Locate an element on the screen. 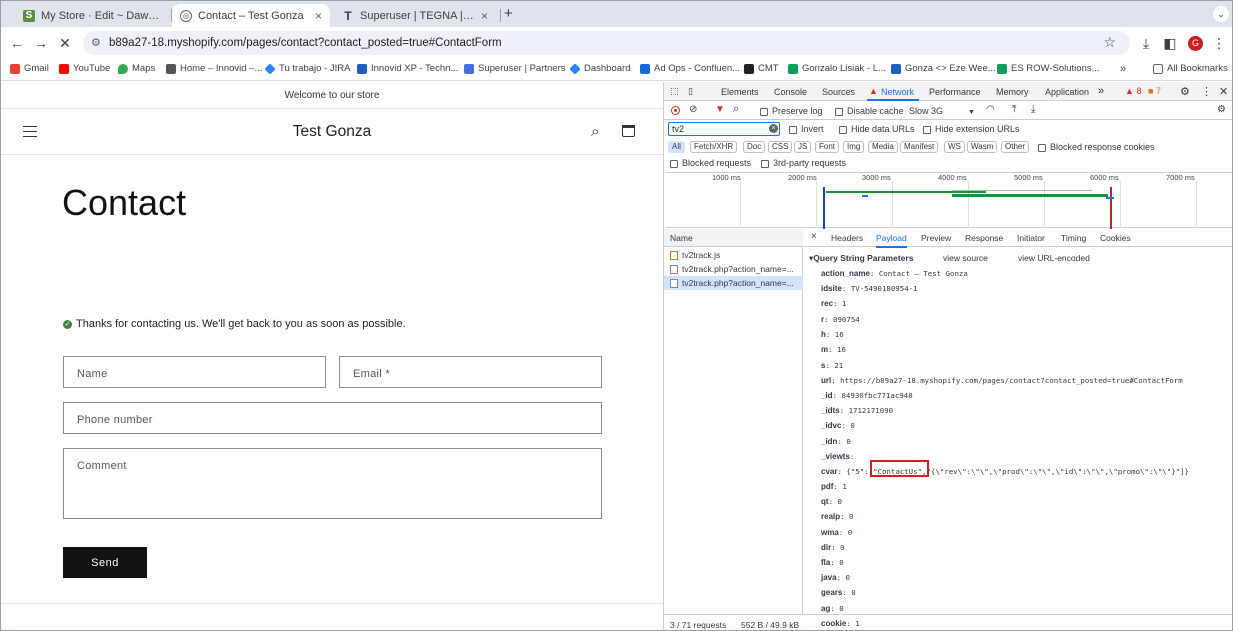  clear-filter-icon: × is located at coordinates (773, 128).